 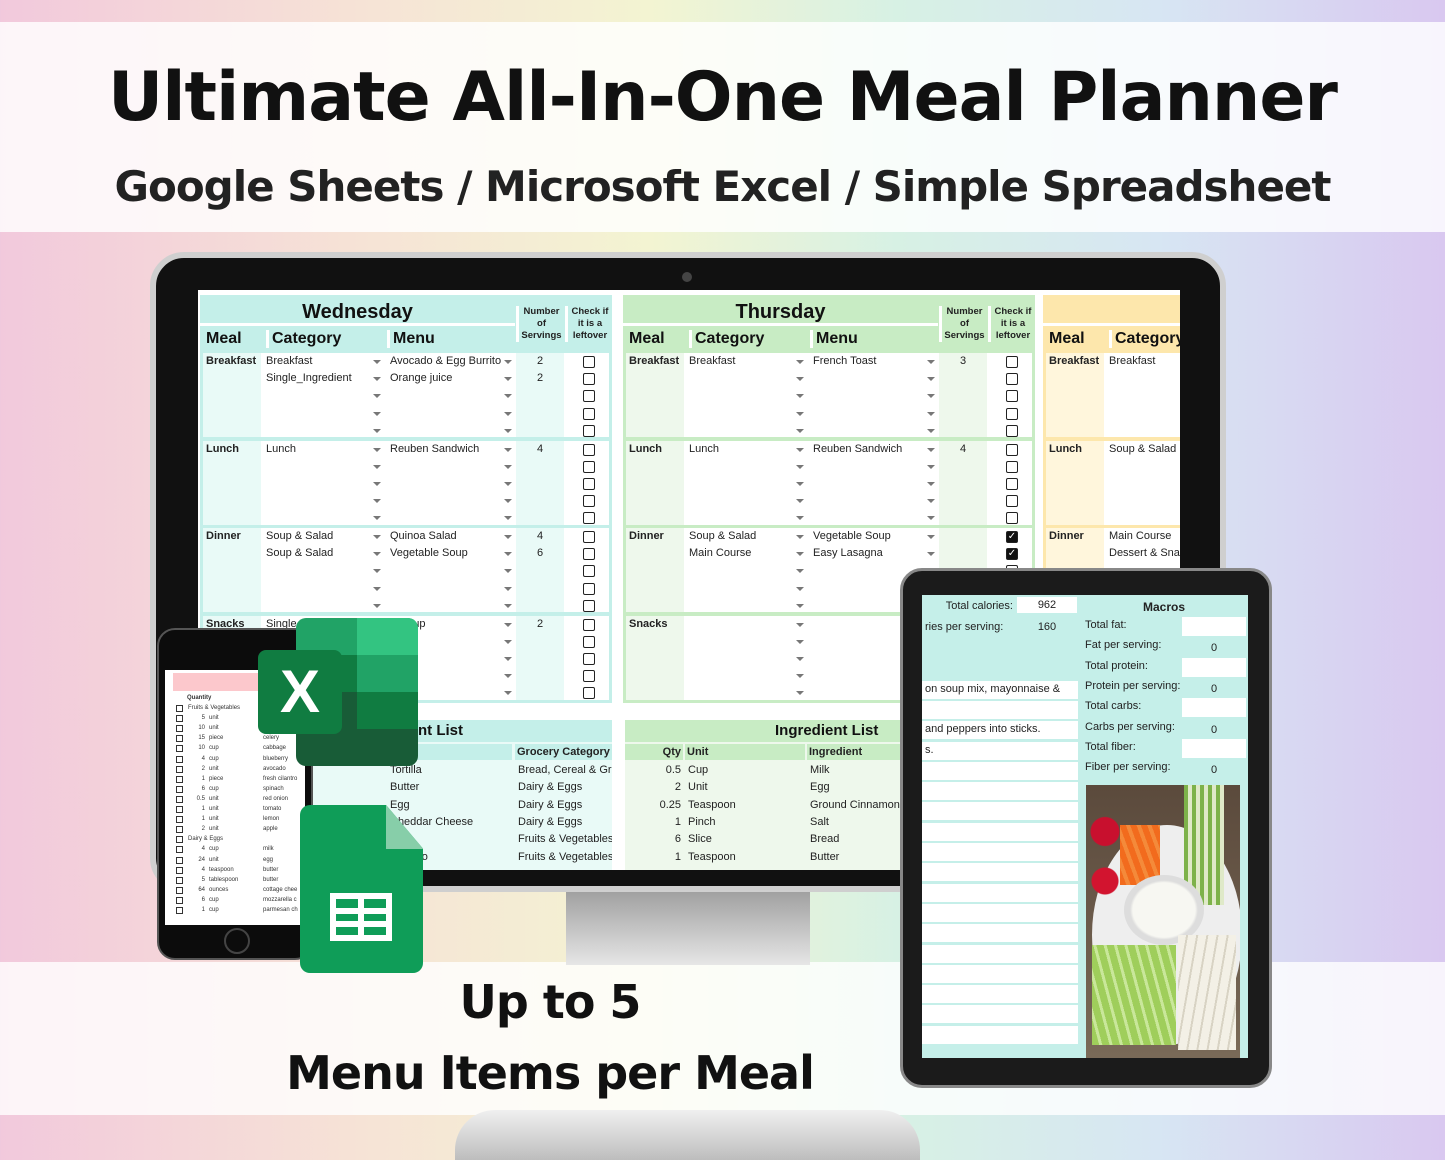 What do you see at coordinates (741, 361) in the screenshot?
I see `category-dropdown: Breakfast` at bounding box center [741, 361].